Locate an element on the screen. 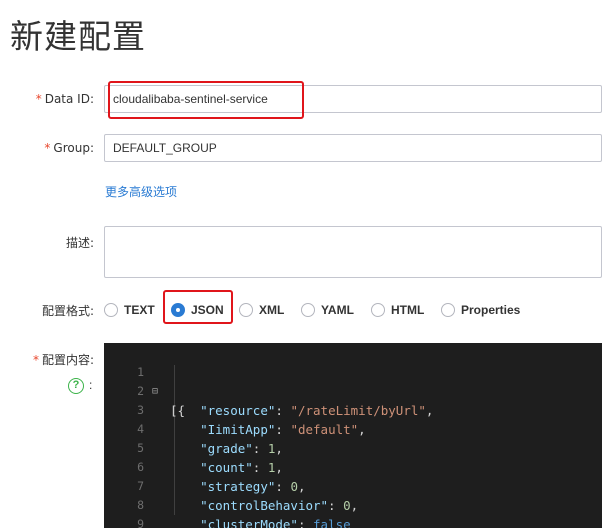 The height and width of the screenshot is (528, 602). json-option-highlight is located at coordinates (198, 307).